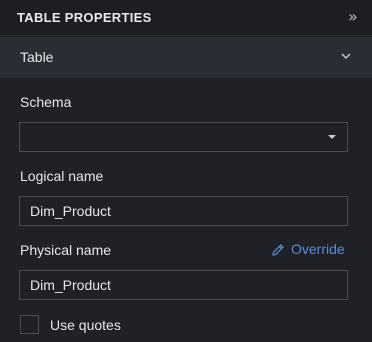 This screenshot has height=342, width=372. What do you see at coordinates (37, 57) in the screenshot?
I see `section-label: Table` at bounding box center [37, 57].